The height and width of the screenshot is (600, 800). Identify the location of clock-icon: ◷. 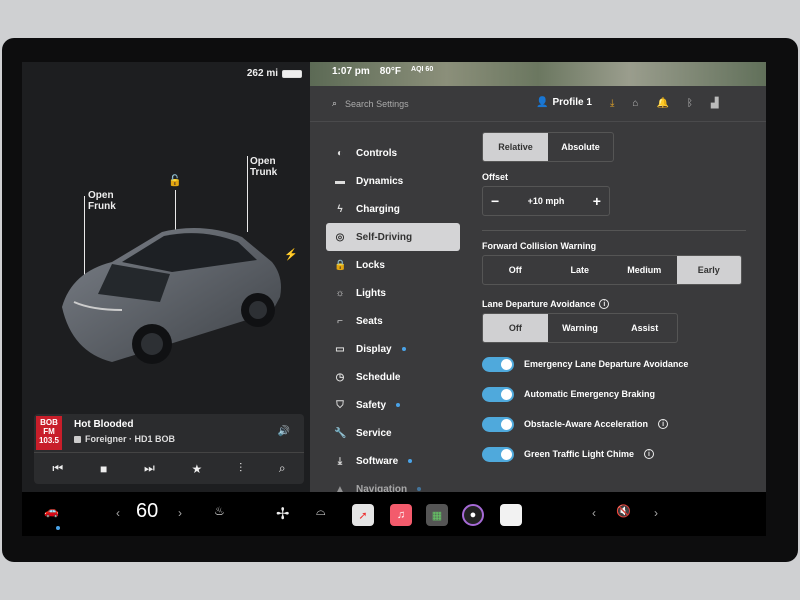
(340, 377).